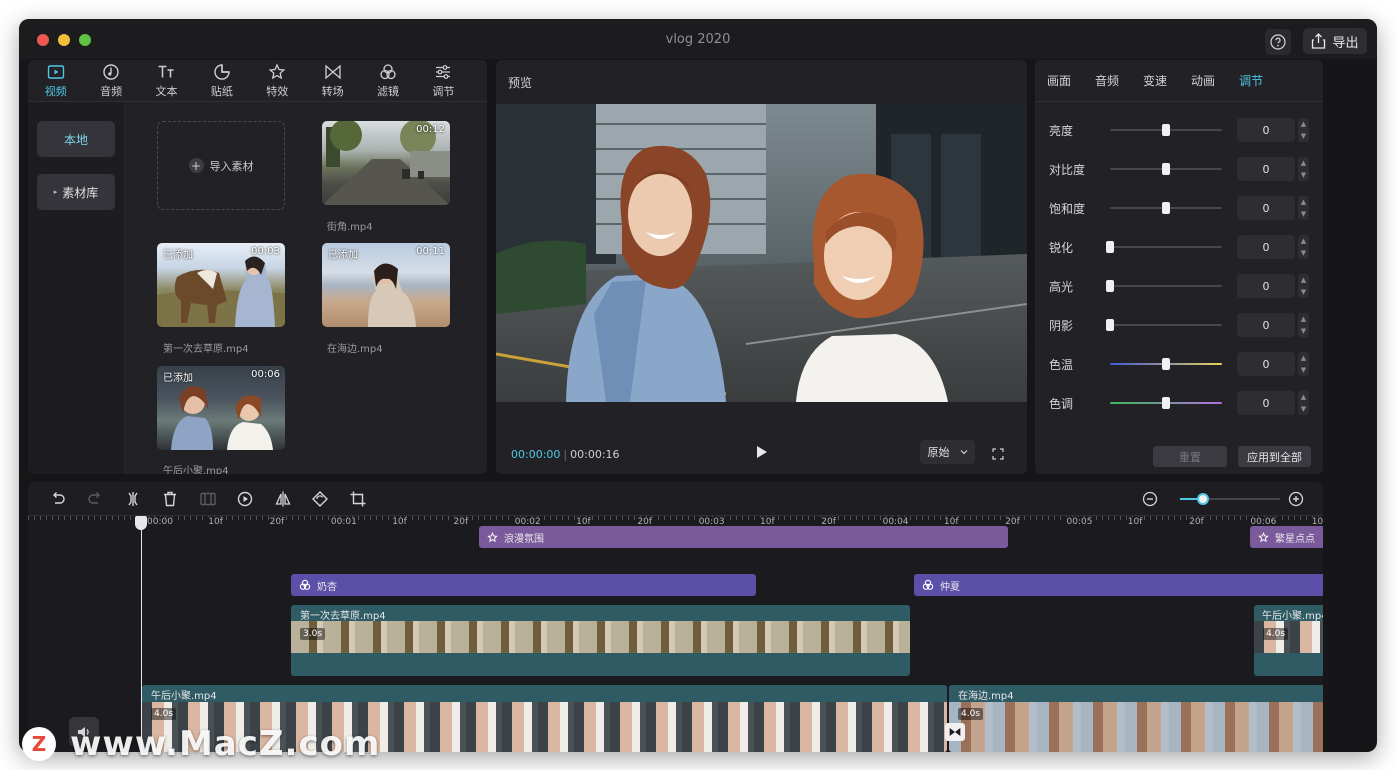 This screenshot has height=770, width=1396. What do you see at coordinates (1155, 80) in the screenshot?
I see `tab-speed: 变速` at bounding box center [1155, 80].